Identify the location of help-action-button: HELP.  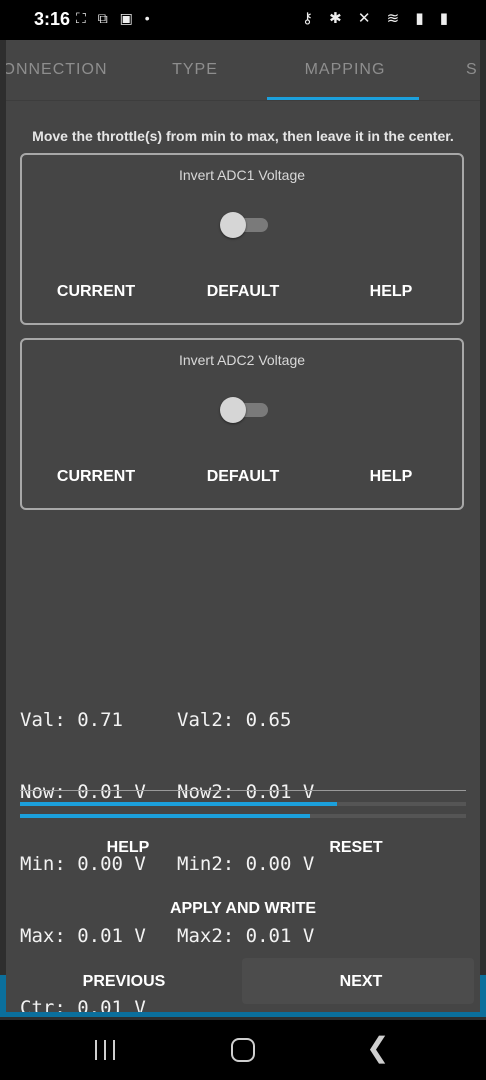
(128, 848).